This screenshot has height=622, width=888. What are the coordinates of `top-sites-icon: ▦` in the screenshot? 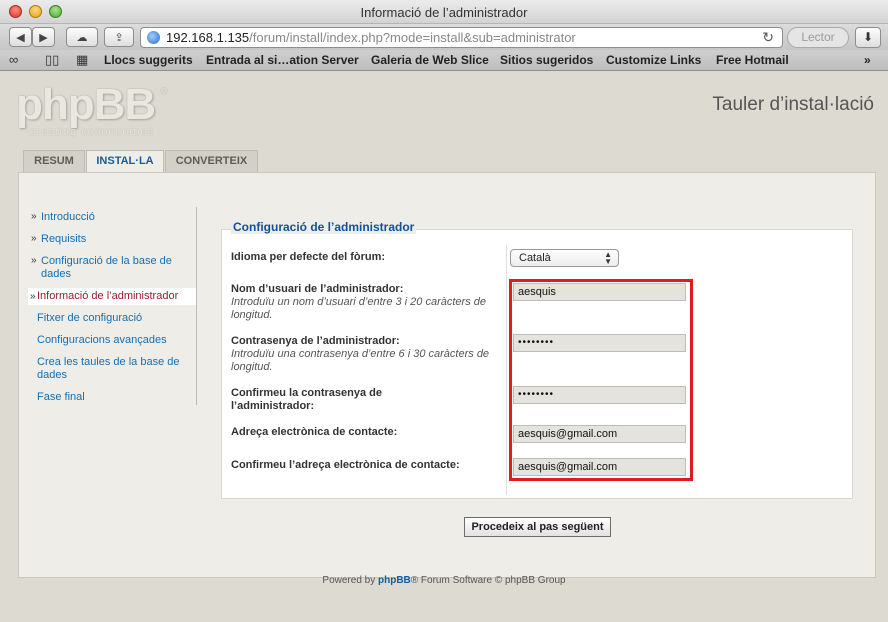 It's located at (82, 60).